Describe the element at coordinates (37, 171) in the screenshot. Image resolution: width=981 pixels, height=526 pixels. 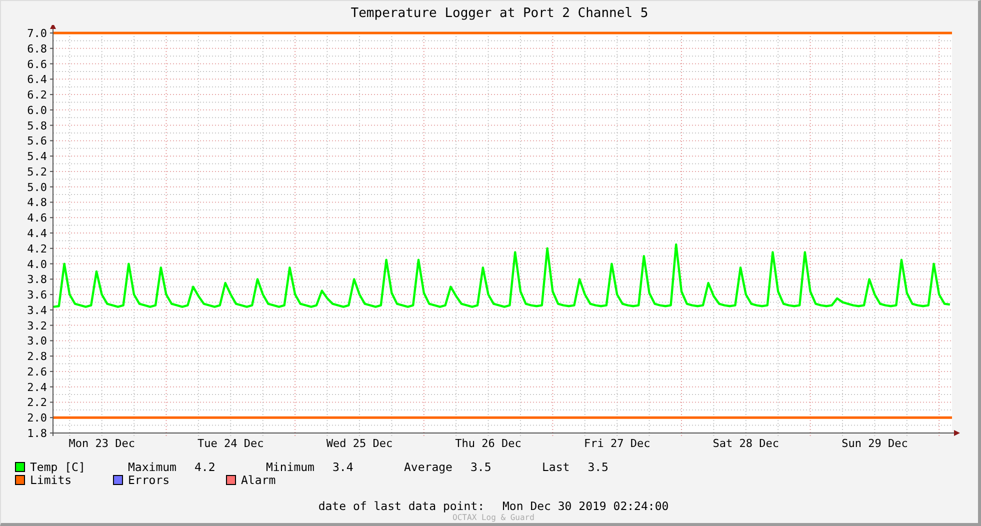
I see `axis-label: 5.2` at that location.